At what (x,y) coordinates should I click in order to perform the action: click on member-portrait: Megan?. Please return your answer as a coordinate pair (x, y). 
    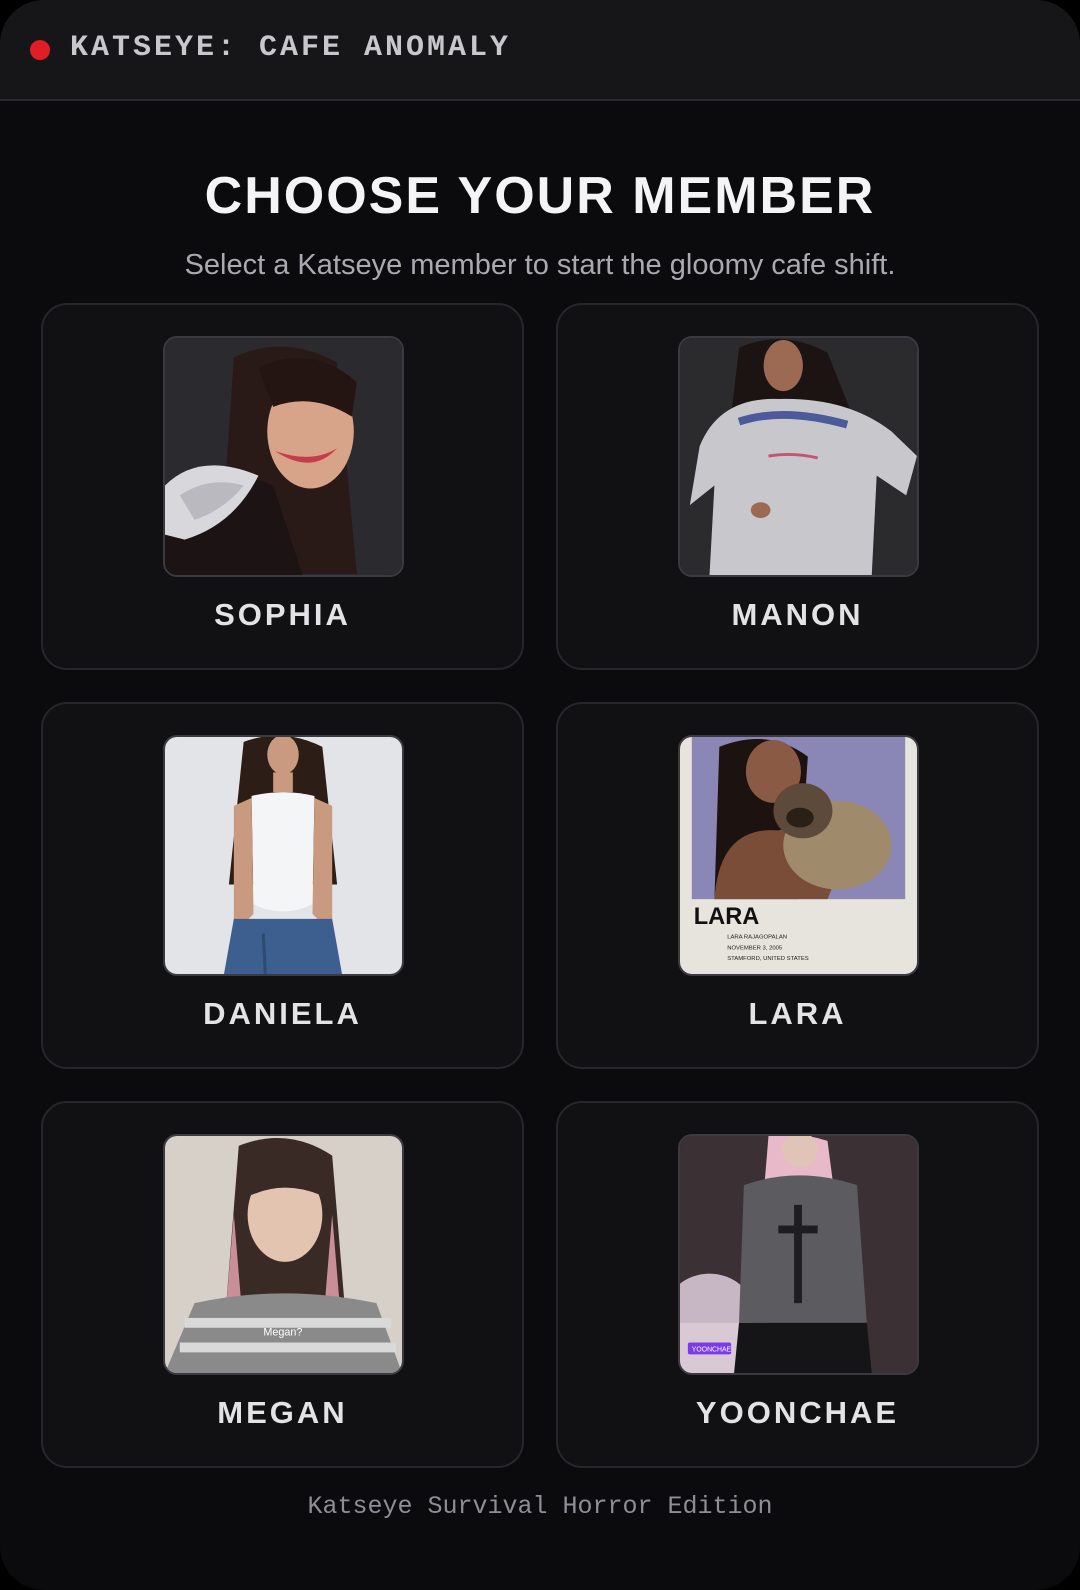
    Looking at the image, I should click on (283, 1254).